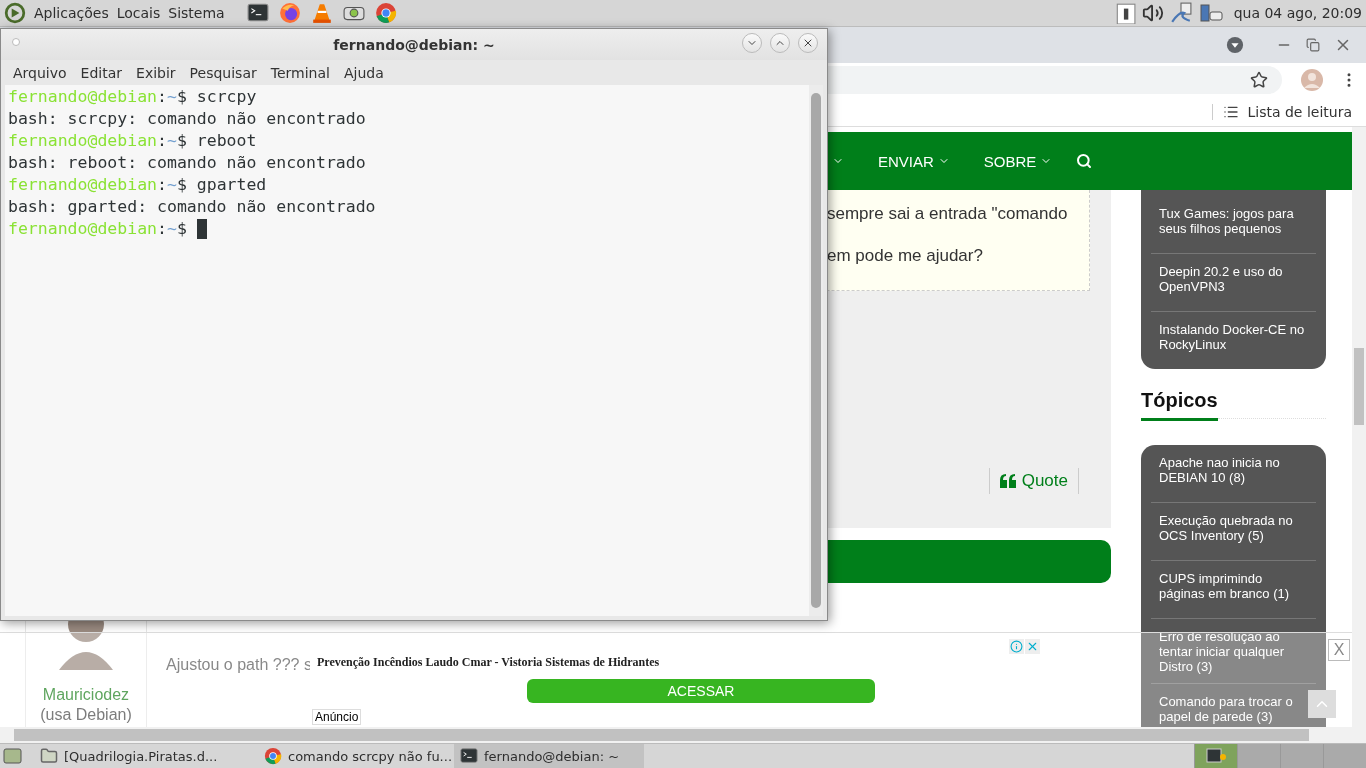 This screenshot has height=768, width=1366. Describe the element at coordinates (187, 163) in the screenshot. I see `terminal-line: bash: reboot: comando não encontrado` at that location.